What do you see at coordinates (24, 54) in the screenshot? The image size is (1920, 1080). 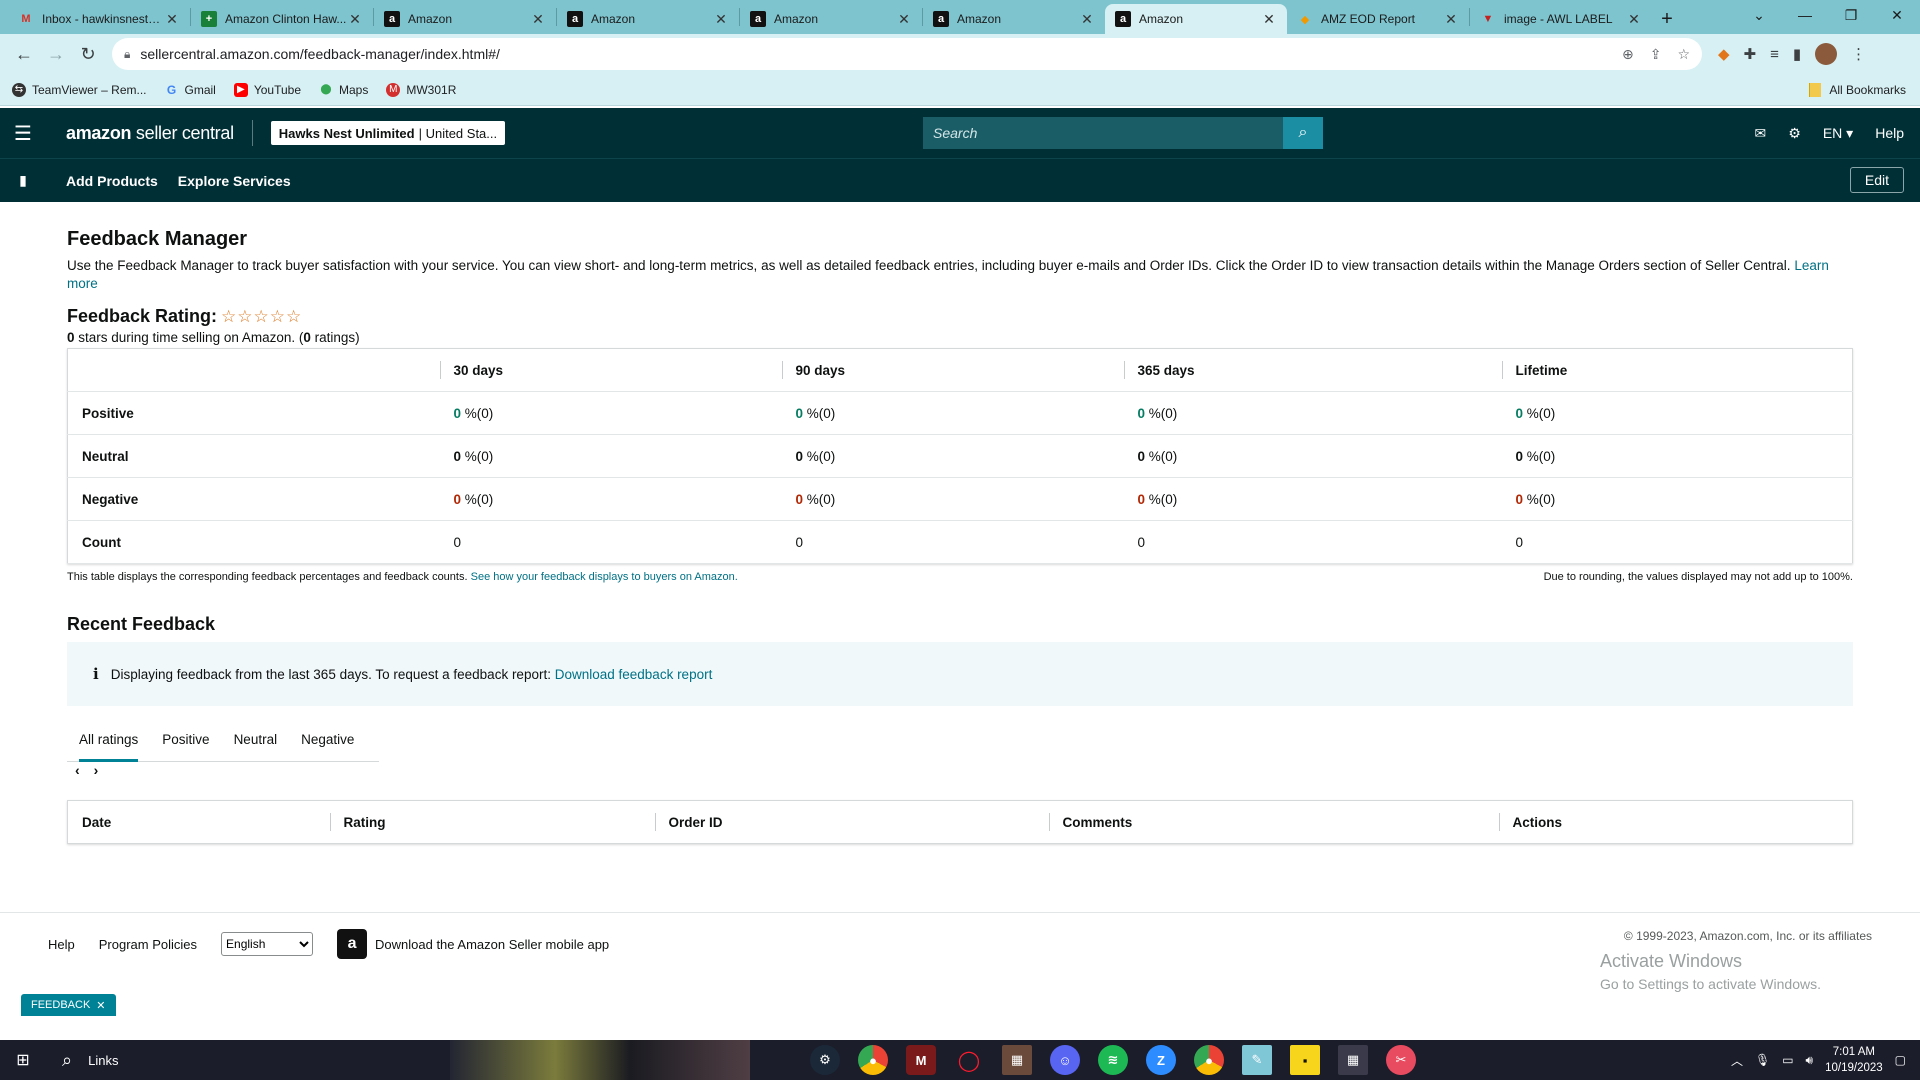 I see `back-button: ←` at bounding box center [24, 54].